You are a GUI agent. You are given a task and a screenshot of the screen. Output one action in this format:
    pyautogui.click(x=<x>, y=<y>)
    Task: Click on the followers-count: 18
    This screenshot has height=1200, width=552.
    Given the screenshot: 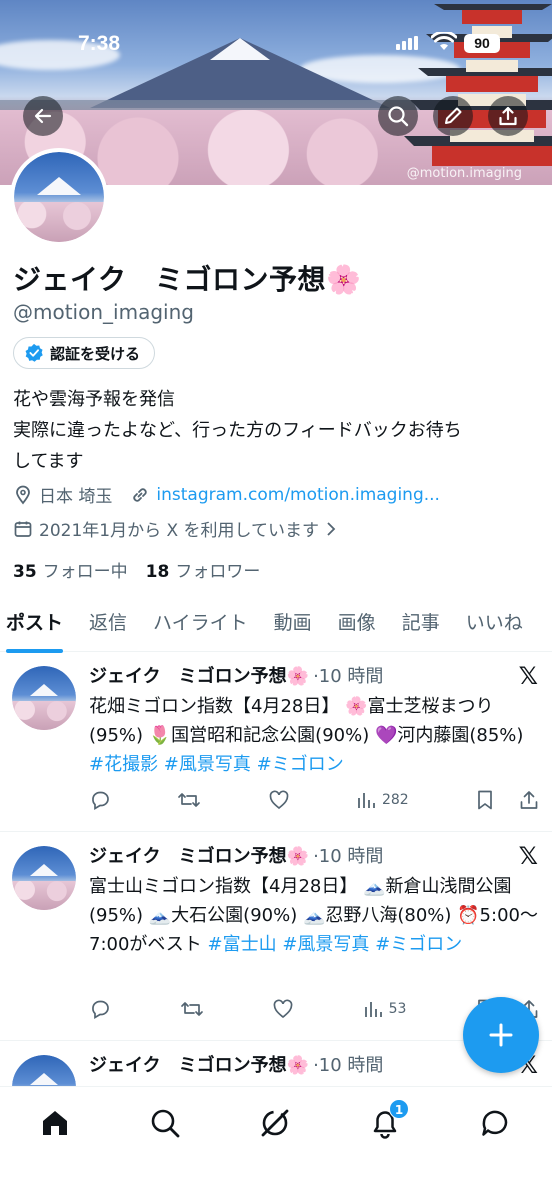 What is the action you would take?
    pyautogui.click(x=157, y=572)
    